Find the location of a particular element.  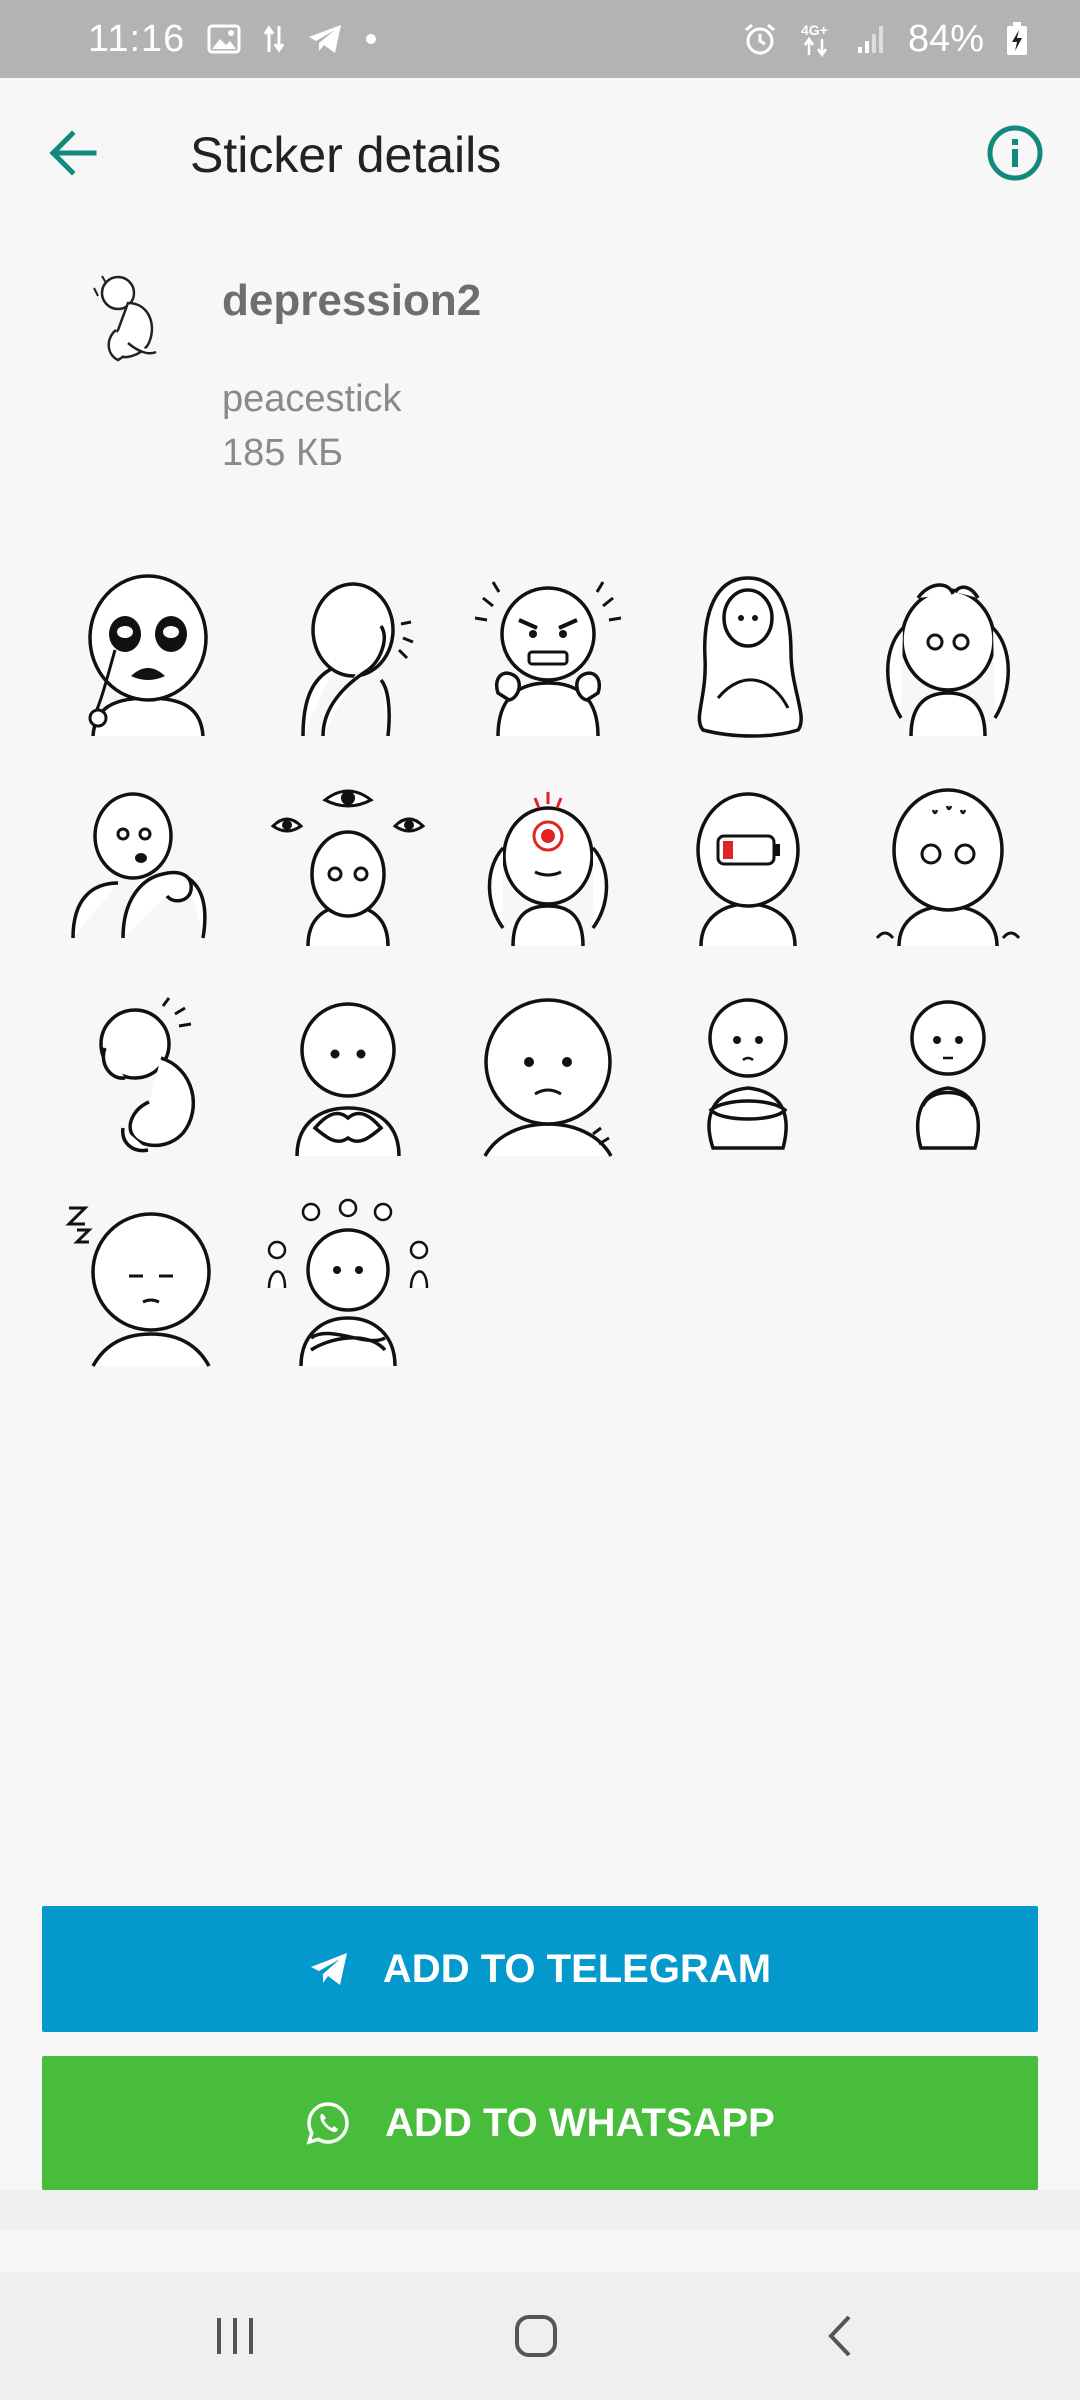

sticker-curled-up-lying is located at coordinates (148, 1073).